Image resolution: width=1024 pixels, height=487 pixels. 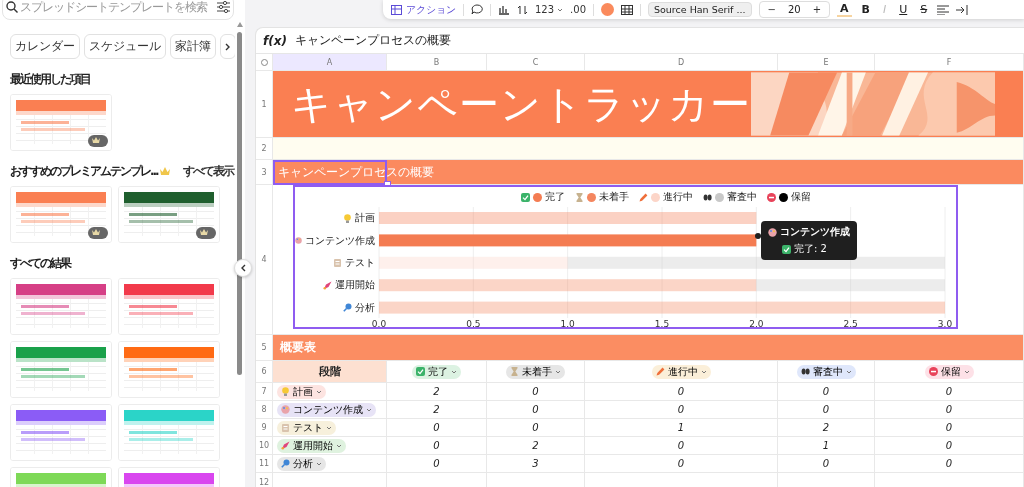 What do you see at coordinates (264, 480) in the screenshot?
I see `row-number: 12` at bounding box center [264, 480].